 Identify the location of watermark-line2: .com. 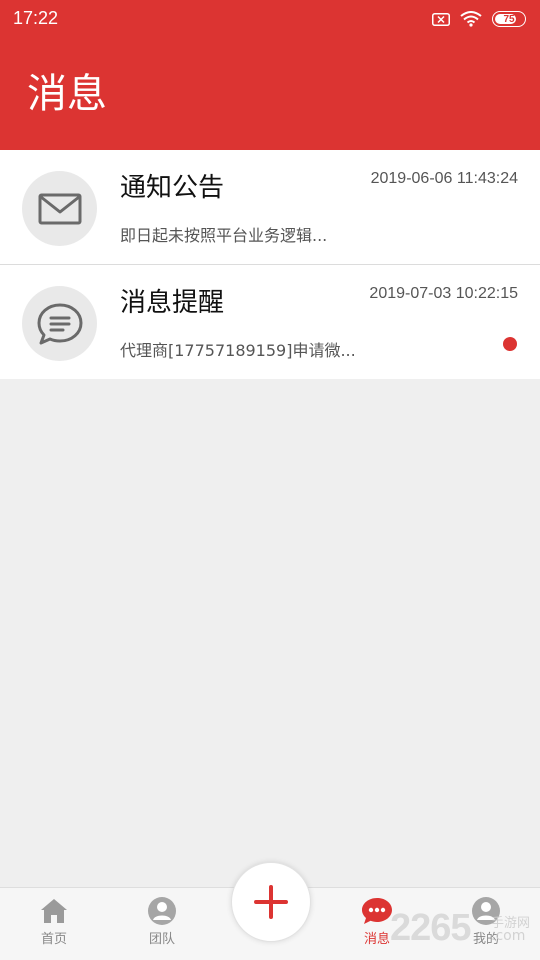
(508, 936).